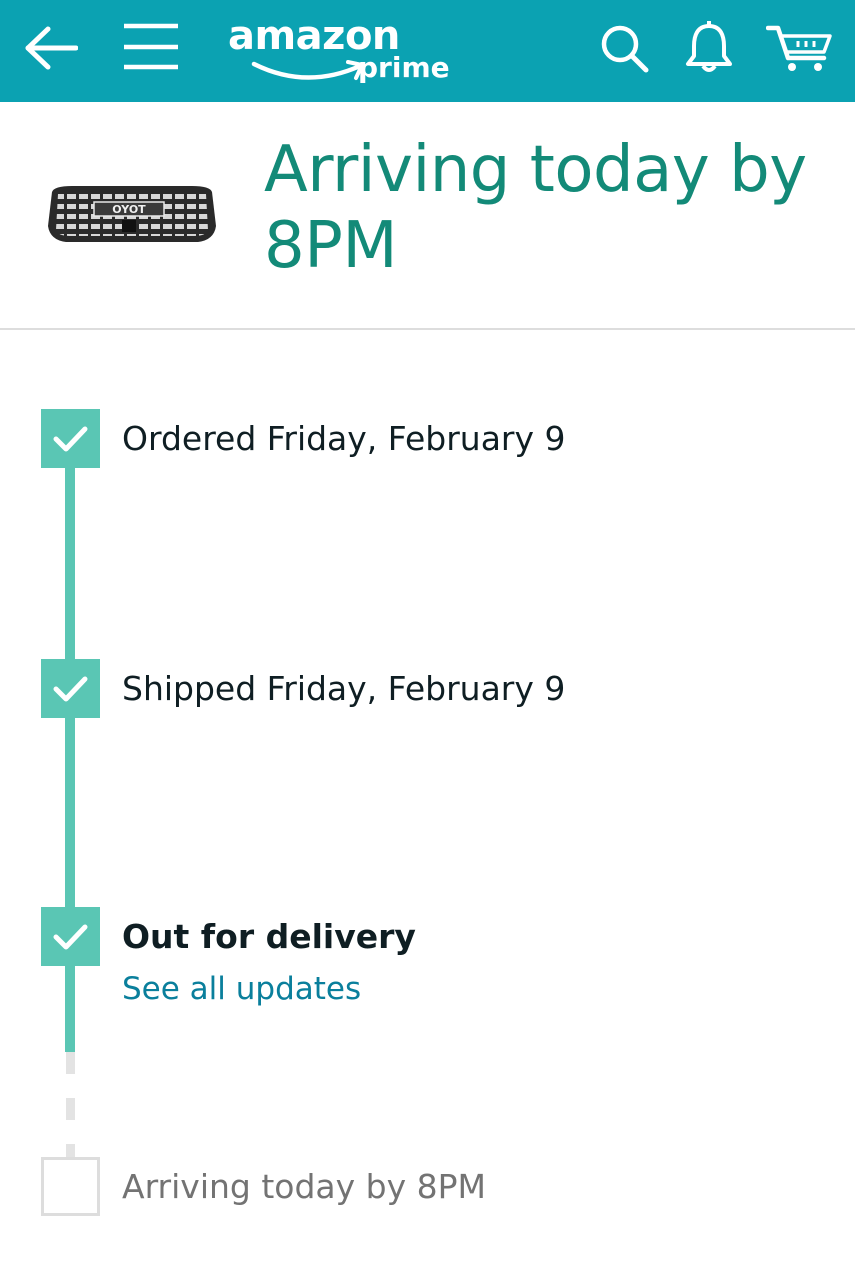 The height and width of the screenshot is (1279, 855). What do you see at coordinates (269, 936) in the screenshot?
I see `step-out-for-delivery-label: Out for delivery` at bounding box center [269, 936].